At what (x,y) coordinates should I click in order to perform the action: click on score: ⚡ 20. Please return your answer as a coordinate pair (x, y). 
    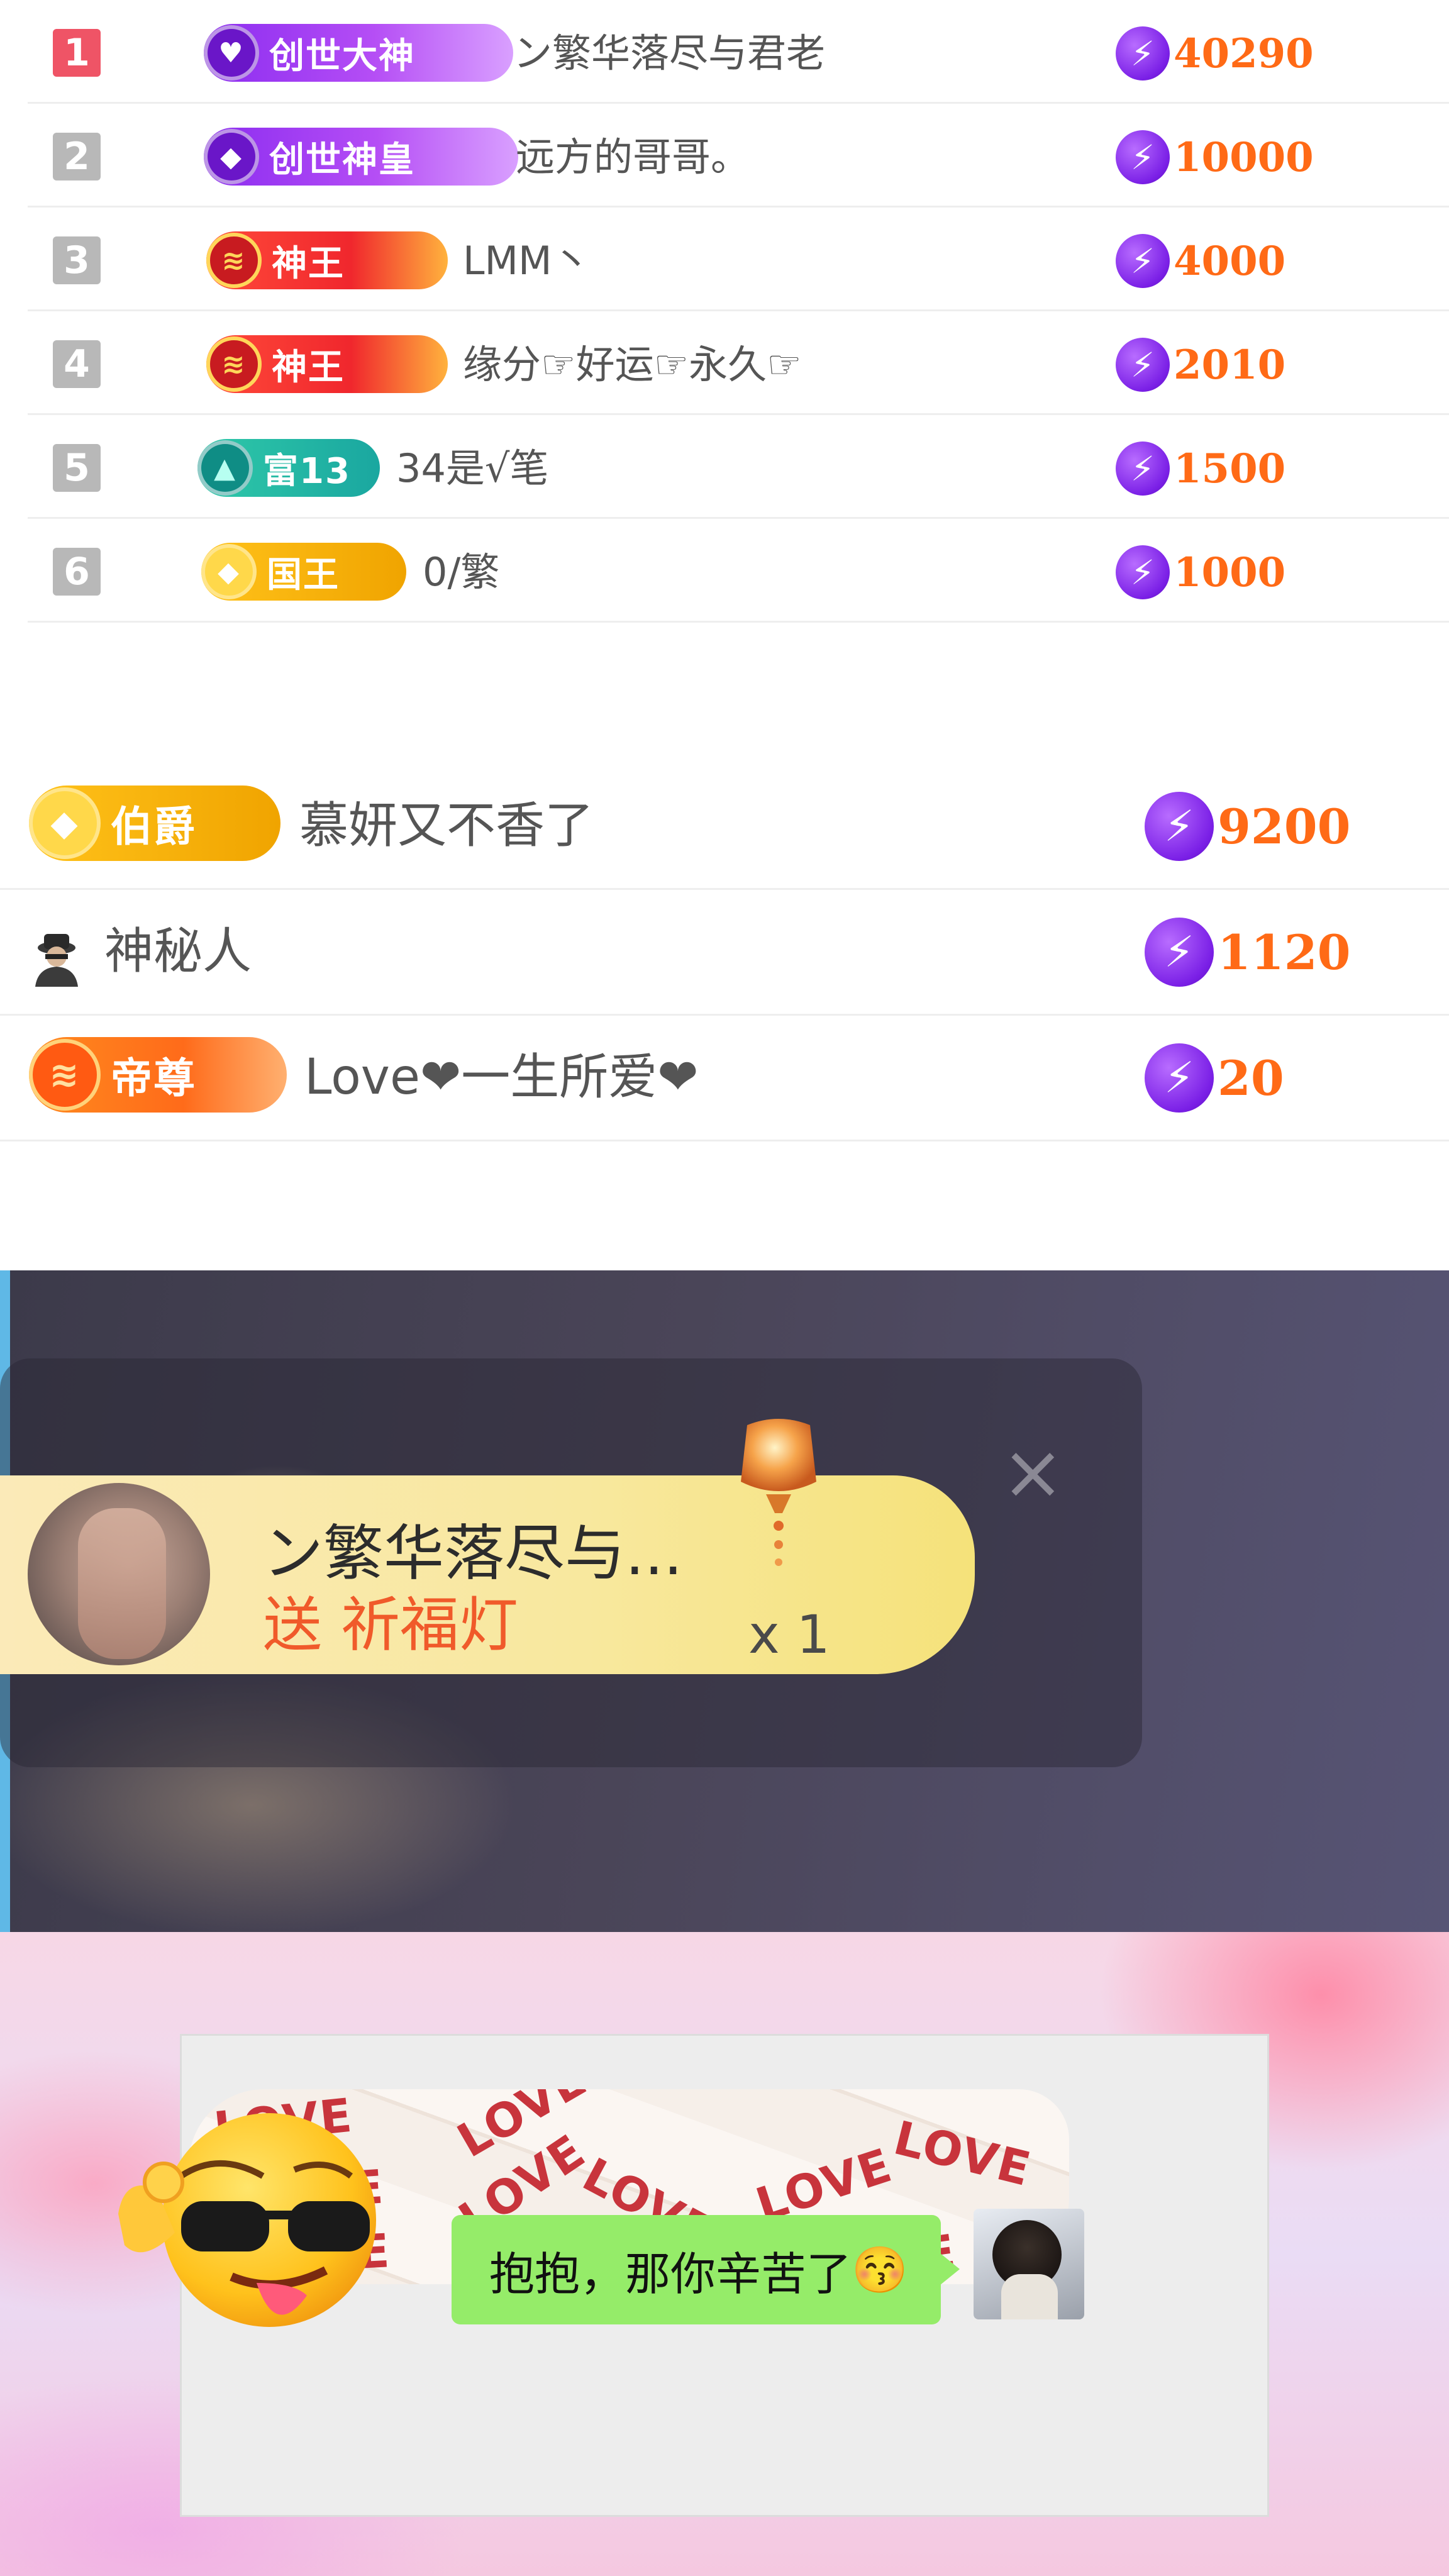
    Looking at the image, I should click on (1214, 1078).